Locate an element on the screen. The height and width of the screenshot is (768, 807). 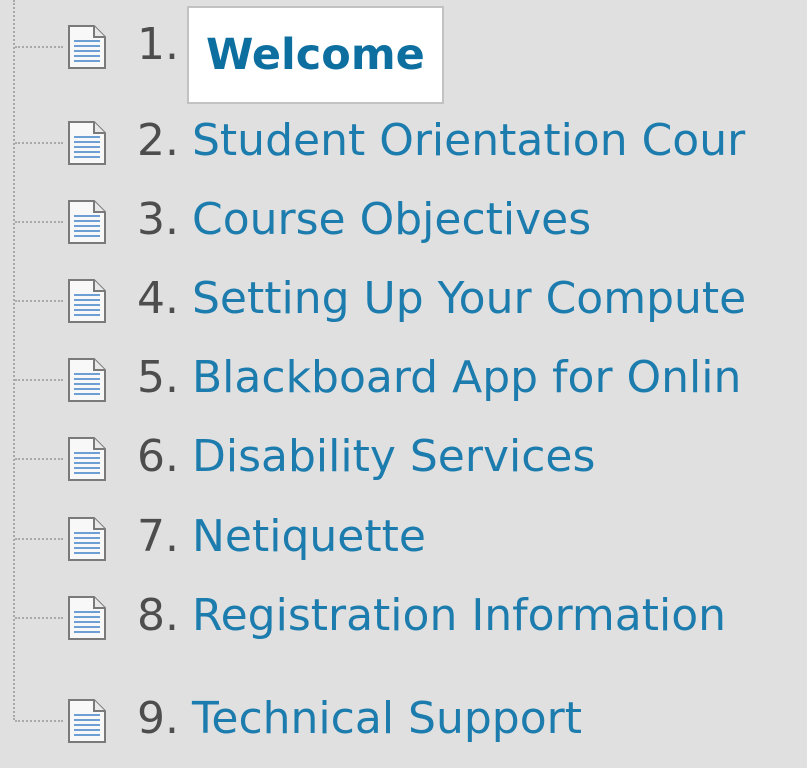
item-number: 4. is located at coordinates (158, 298).